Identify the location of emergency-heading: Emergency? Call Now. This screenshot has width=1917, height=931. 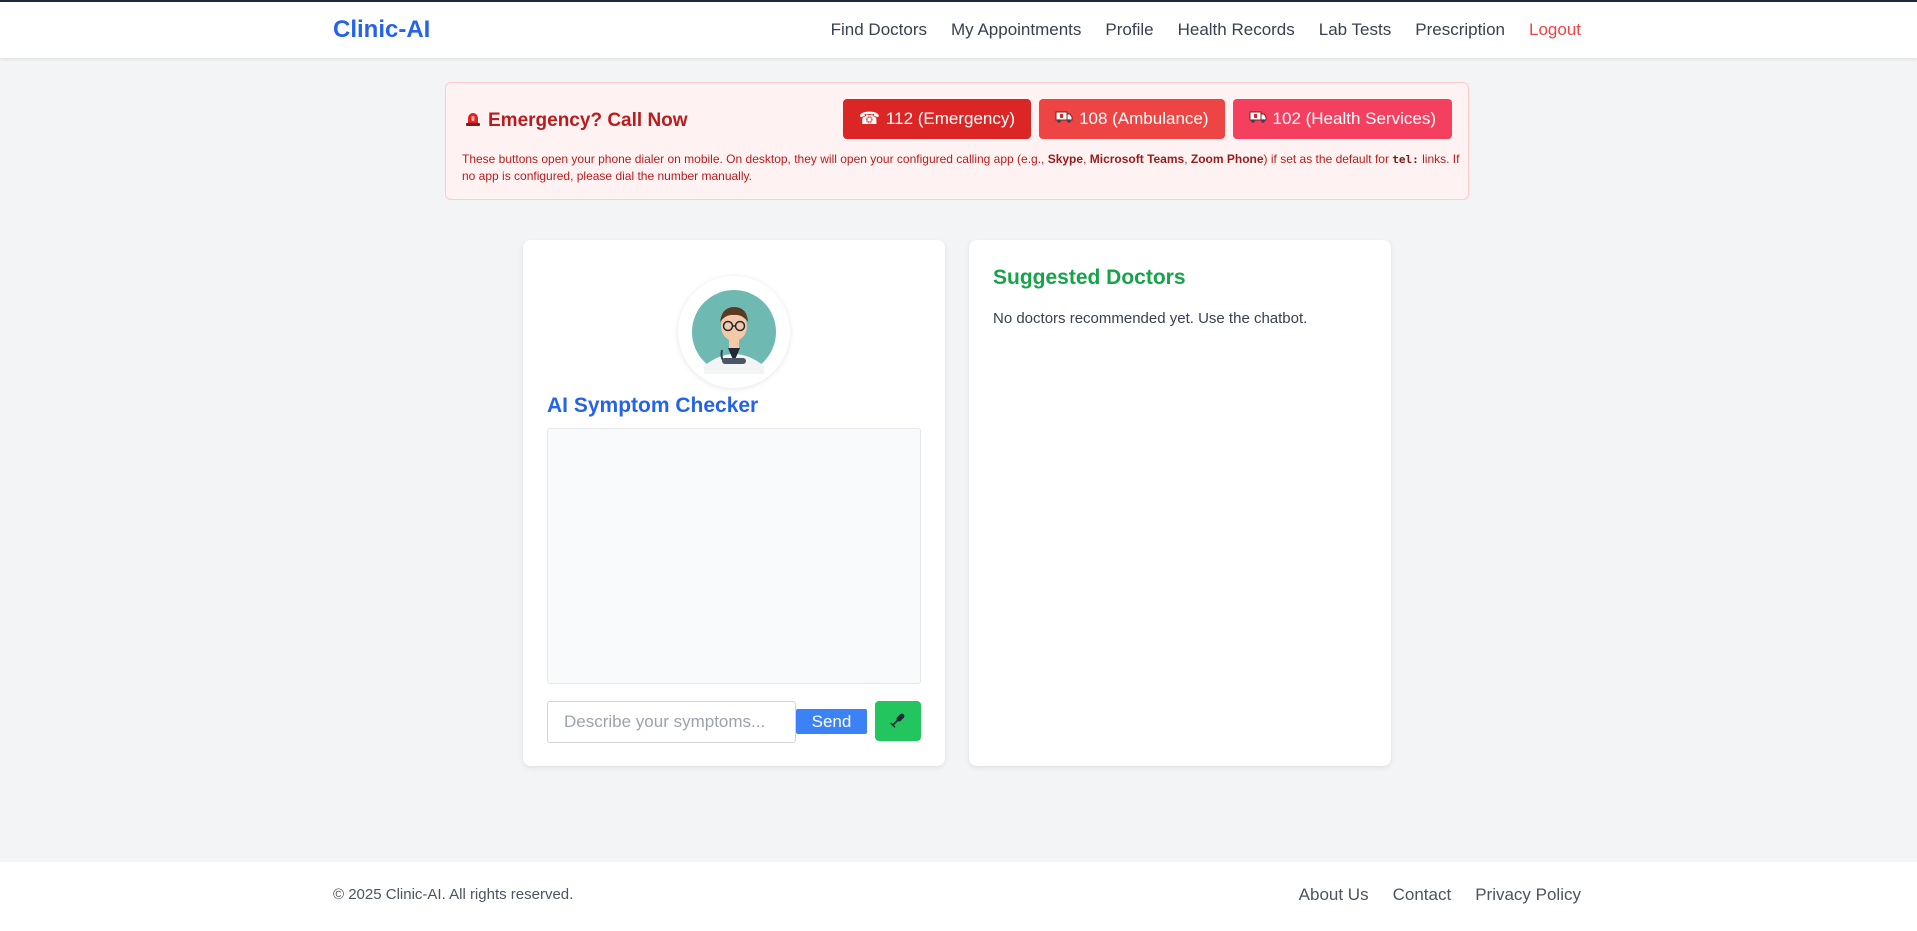
(576, 120).